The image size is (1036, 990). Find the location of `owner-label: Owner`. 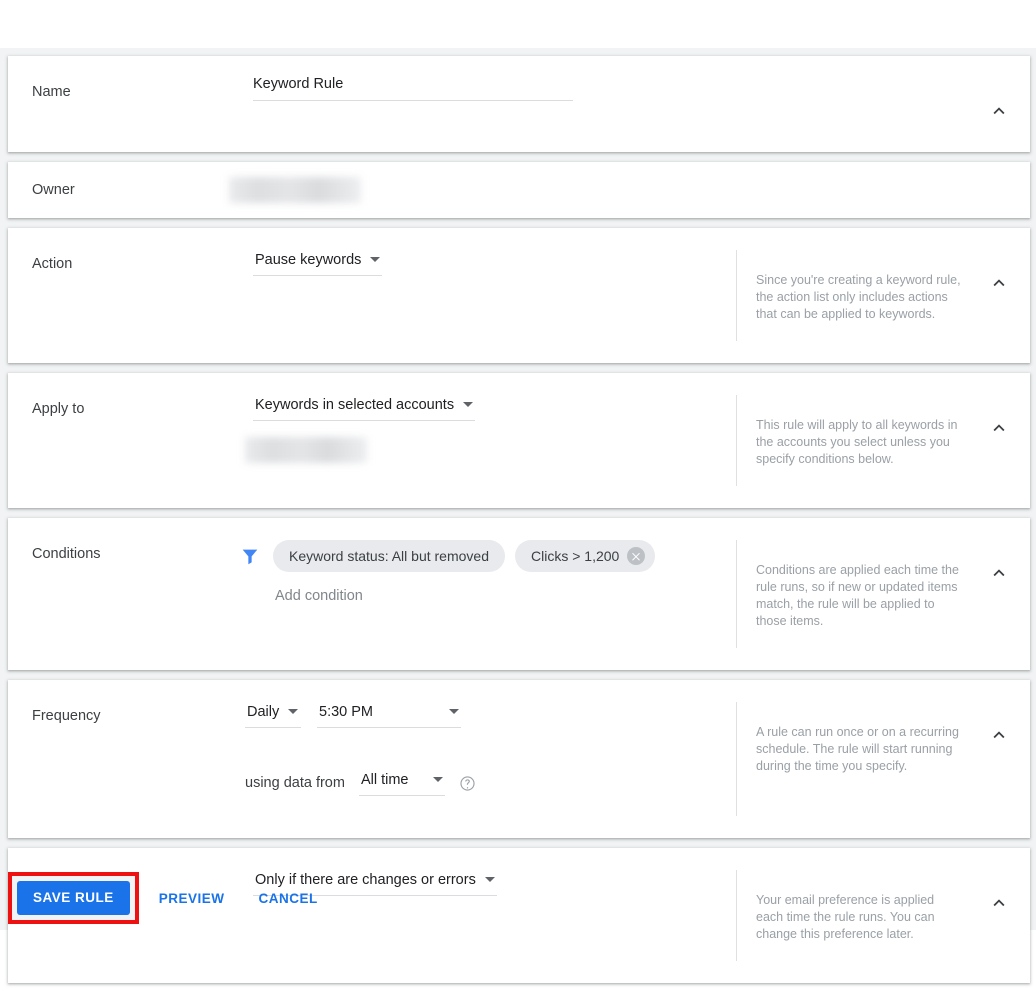

owner-label: Owner is located at coordinates (53, 190).